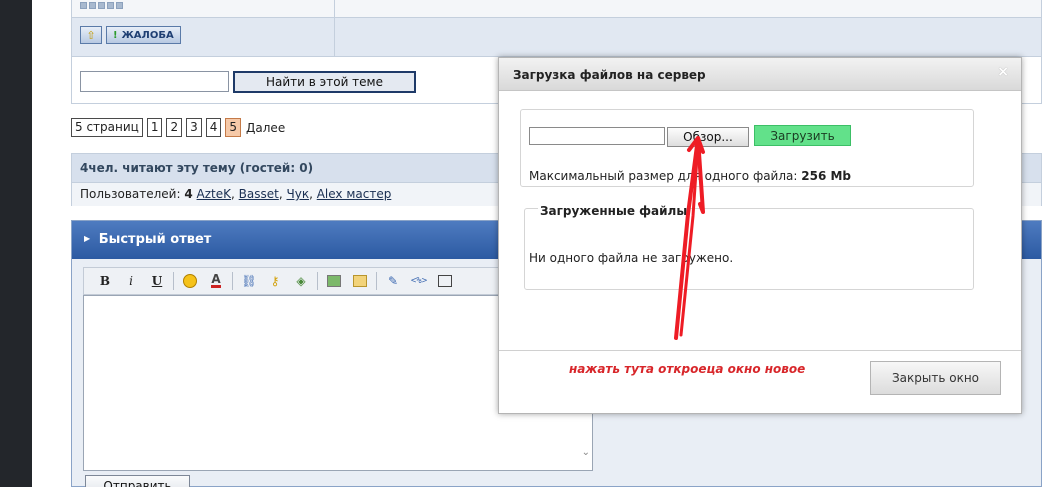 Image resolution: width=1042 pixels, height=487 pixels. I want to click on folder-icon, so click(360, 281).